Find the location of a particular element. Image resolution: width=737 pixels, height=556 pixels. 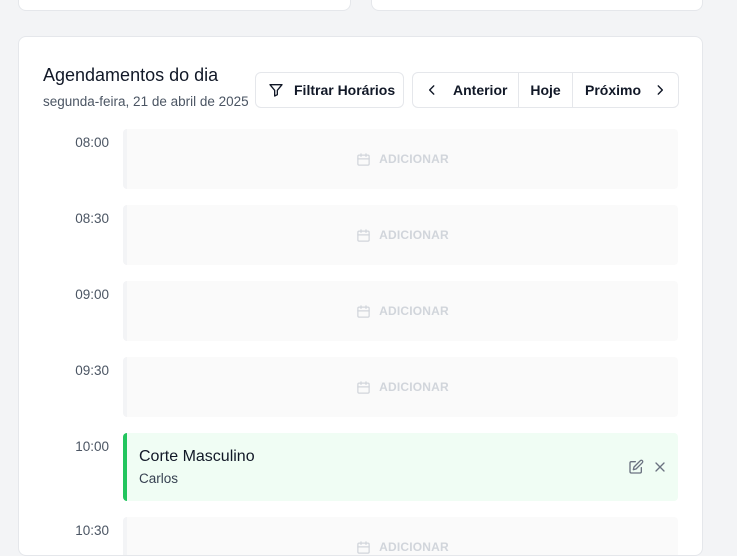

slot-time: 09:30 is located at coordinates (92, 370).